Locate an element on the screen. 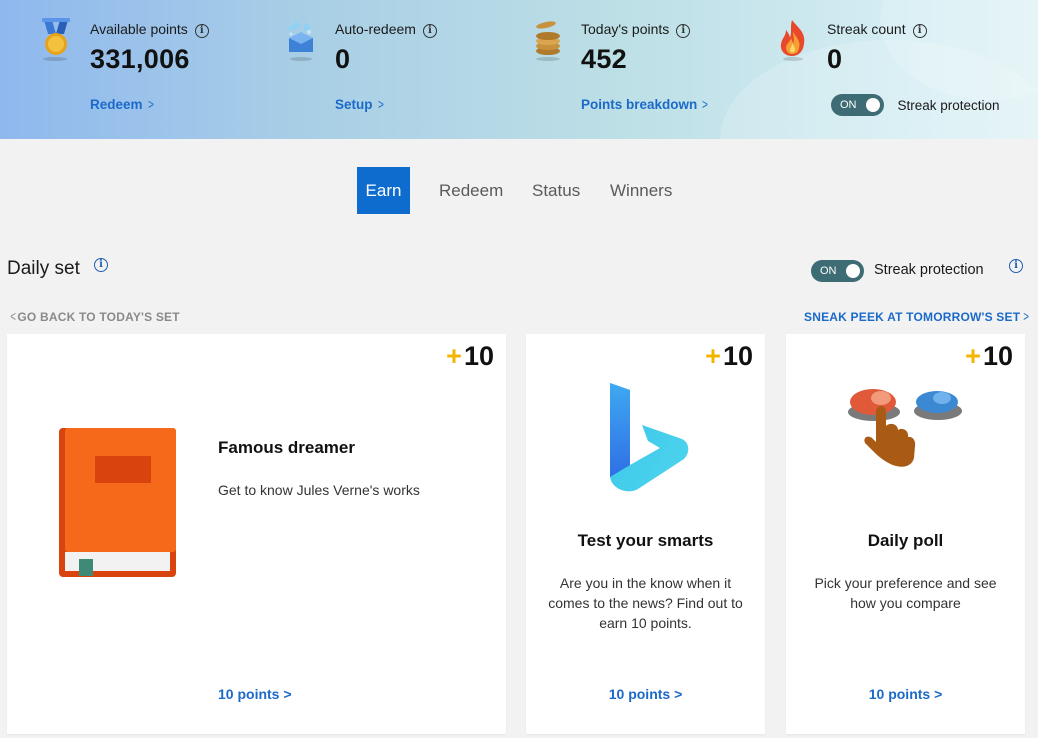 The height and width of the screenshot is (738, 1038). daily-set-streak-toggle-wrap: ON is located at coordinates (837, 271).